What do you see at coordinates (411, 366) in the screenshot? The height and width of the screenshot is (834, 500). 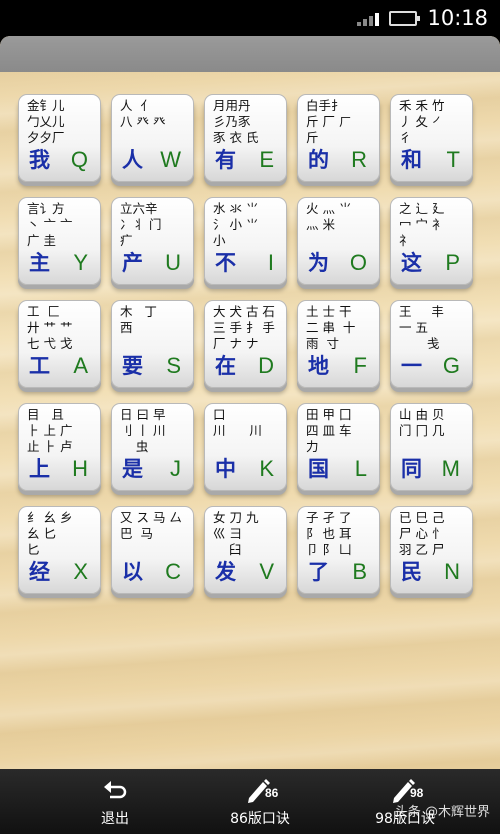 I see `key-character: 一` at bounding box center [411, 366].